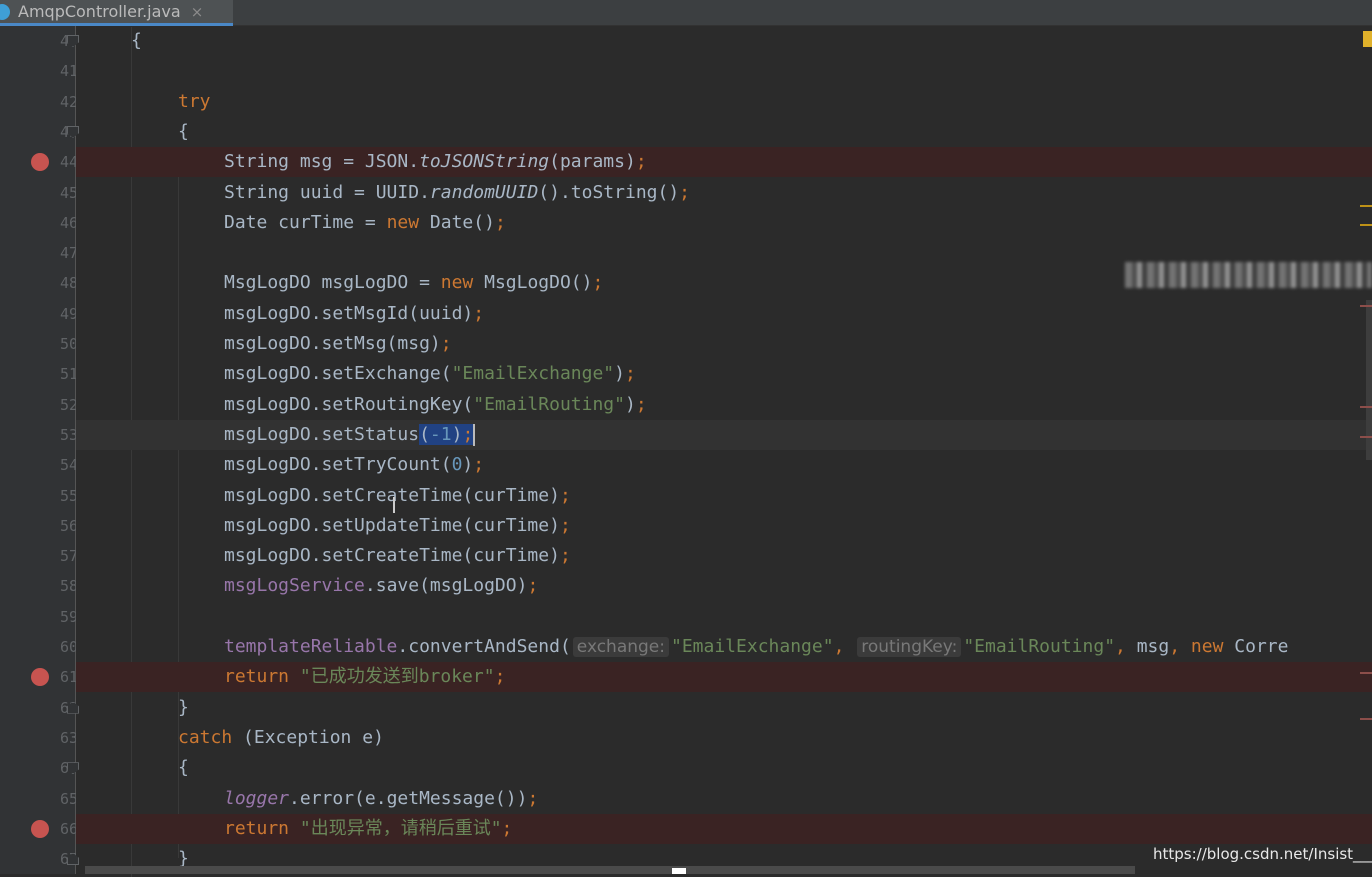 Image resolution: width=1372 pixels, height=877 pixels. What do you see at coordinates (457, 222) in the screenshot?
I see `code-token: Date()` at bounding box center [457, 222].